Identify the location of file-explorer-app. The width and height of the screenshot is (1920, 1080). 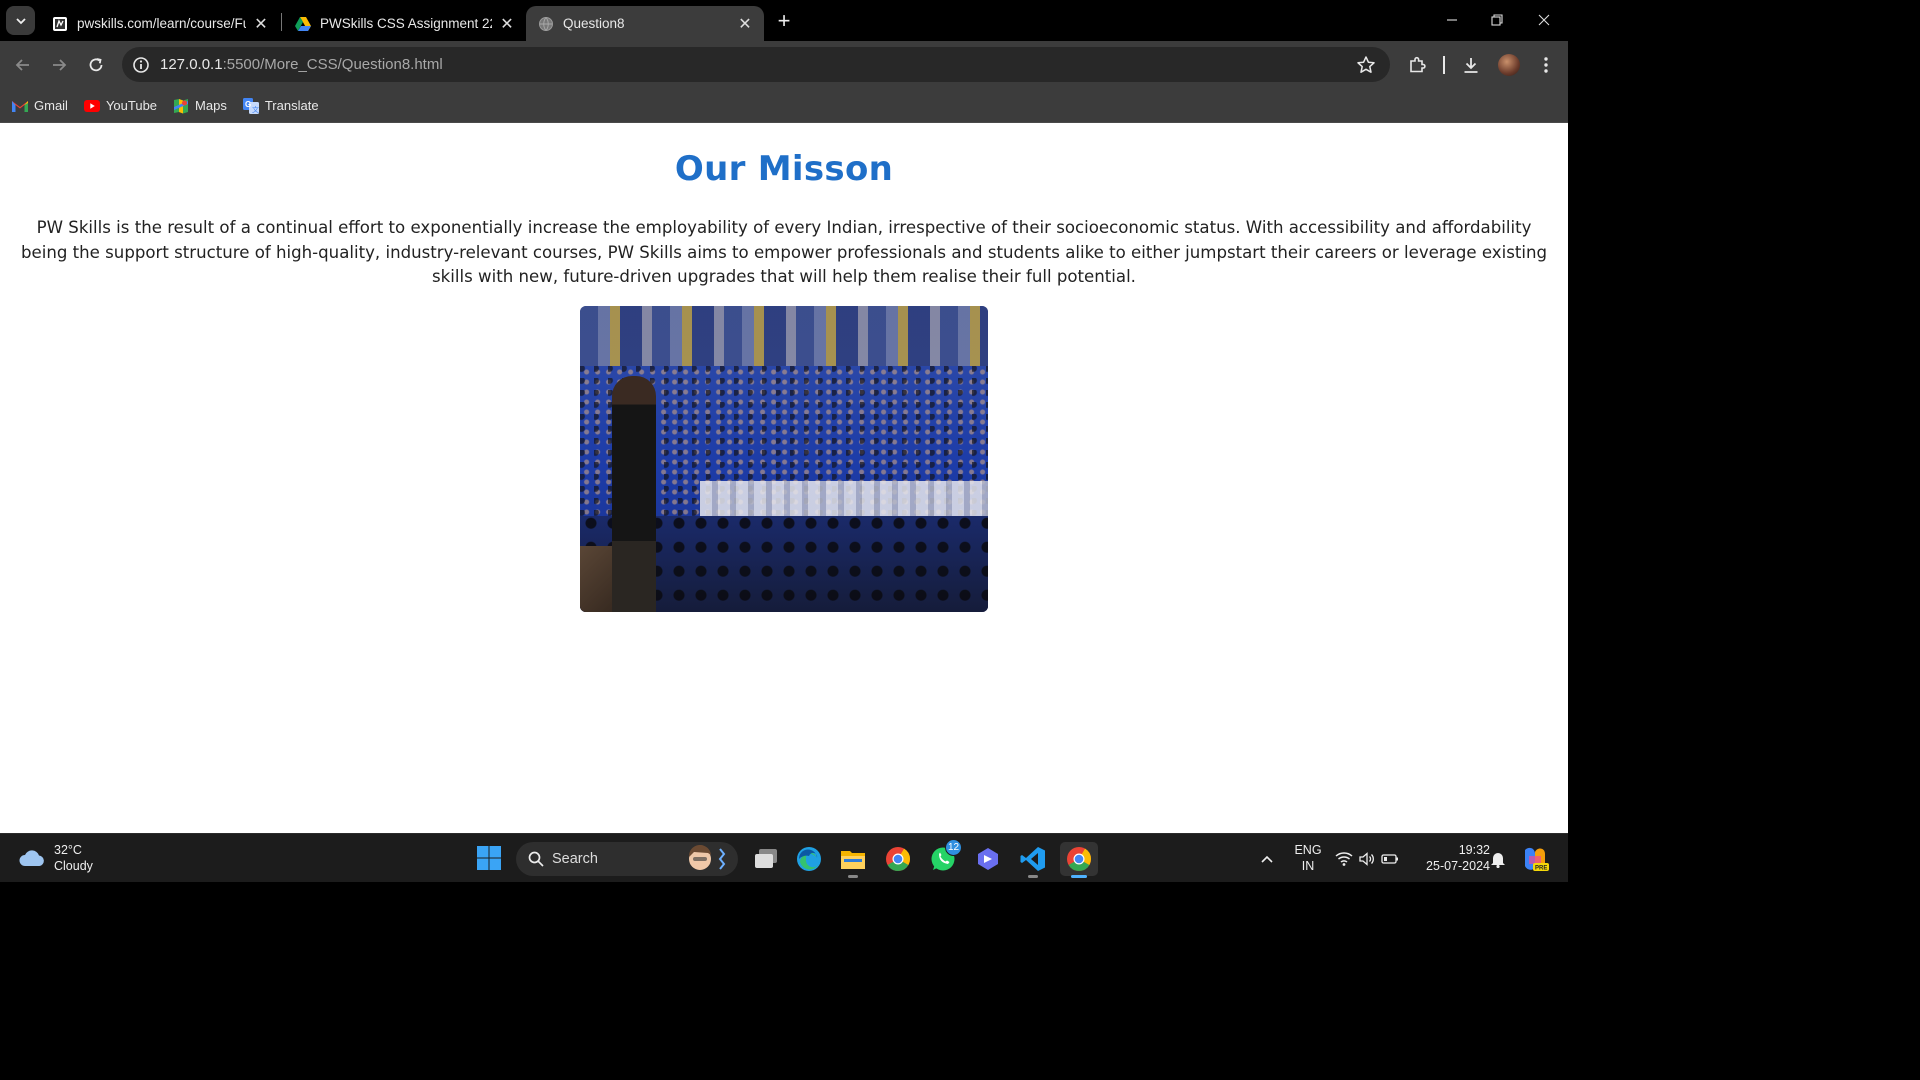
(853, 860).